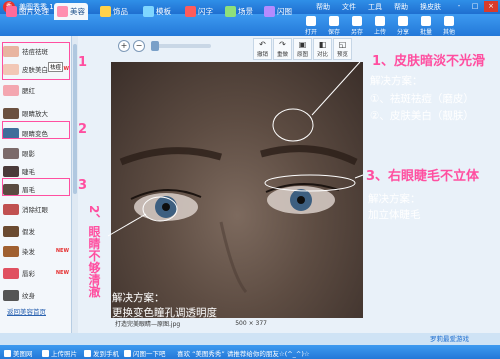  Describe the element at coordinates (94, 251) in the screenshot. I see `issue-2-title: 2、眼睛不够清澈` at that location.